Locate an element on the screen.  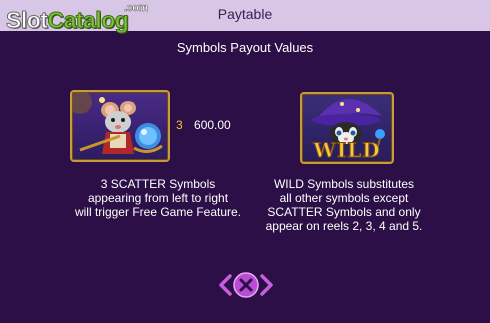
scatter-pay-row: 3 600.00 is located at coordinates (203, 125).